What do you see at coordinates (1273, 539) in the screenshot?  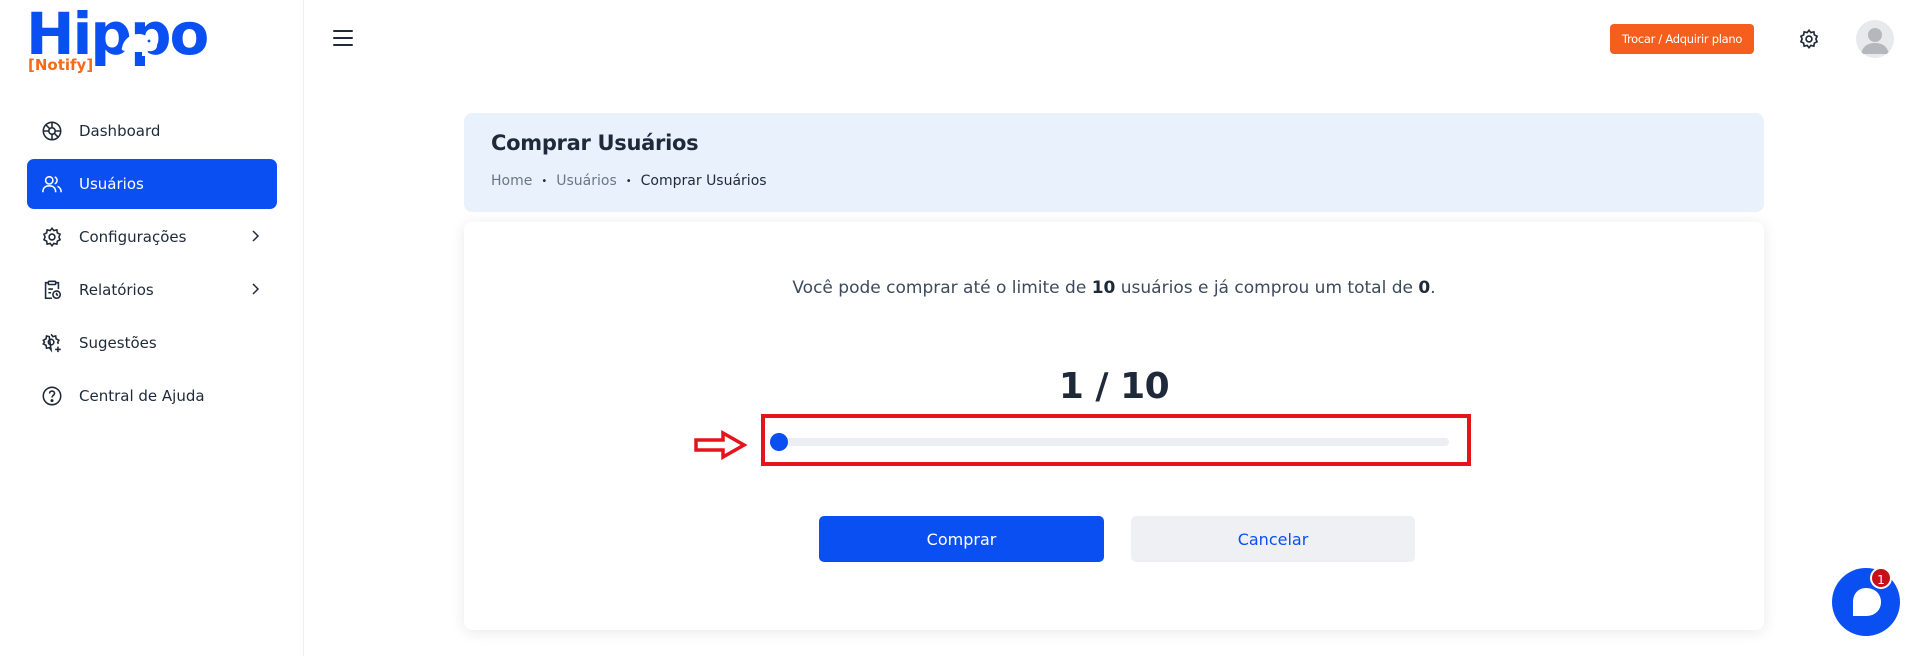 I see `cancel-button: Cancelar` at bounding box center [1273, 539].